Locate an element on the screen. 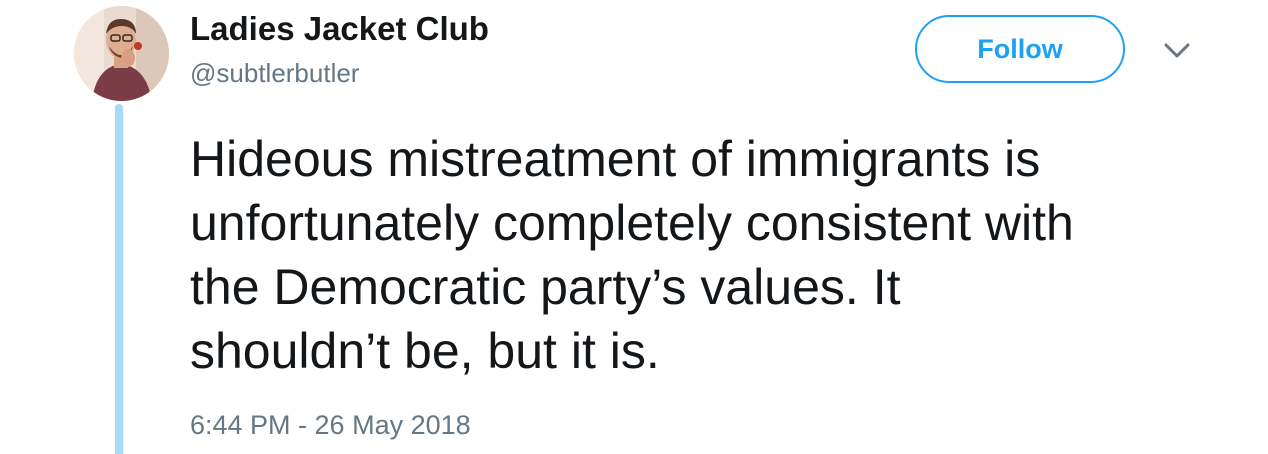 The width and height of the screenshot is (1268, 454). tweet-text-line: Hideous mistreatment of immigrants is is located at coordinates (615, 159).